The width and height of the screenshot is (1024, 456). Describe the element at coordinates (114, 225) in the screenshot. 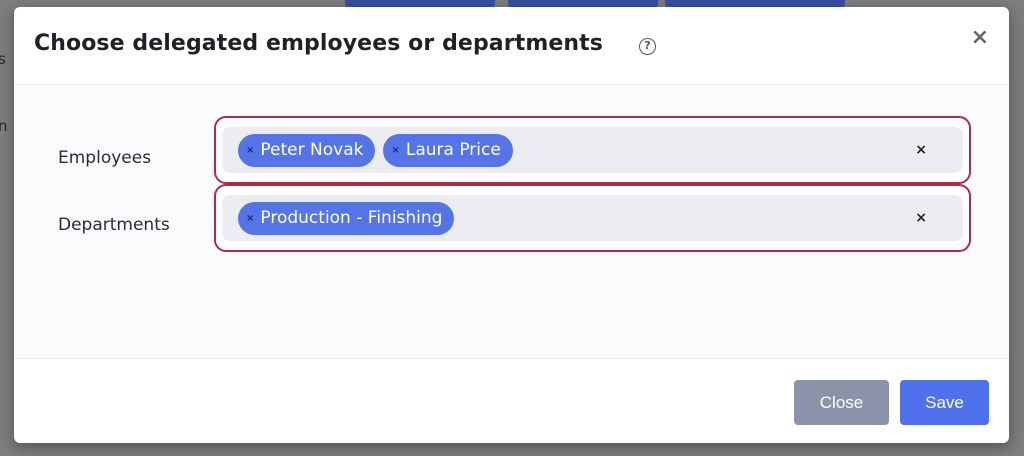

I see `departments-label: Departments` at that location.